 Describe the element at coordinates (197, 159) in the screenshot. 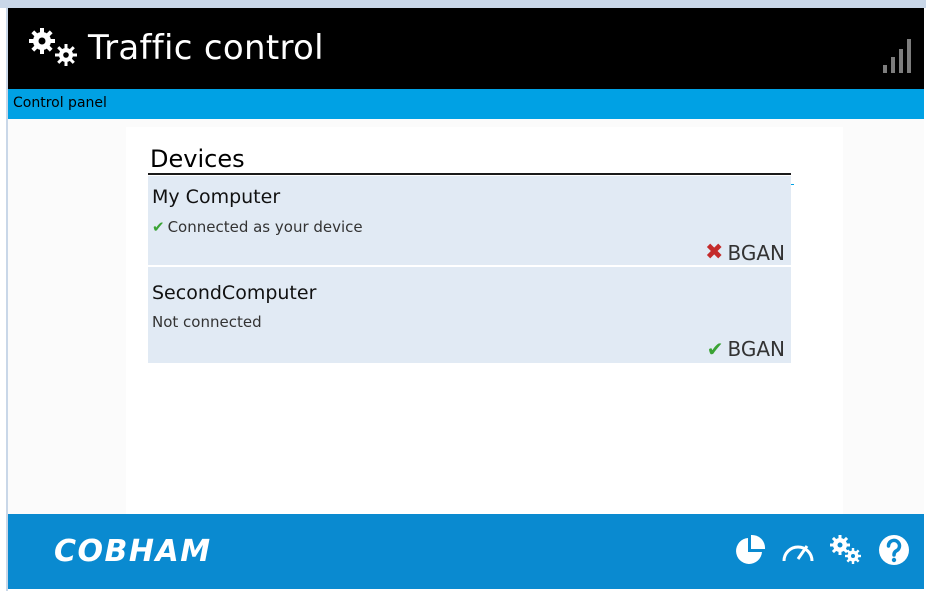

I see `devices-heading: Devices` at that location.